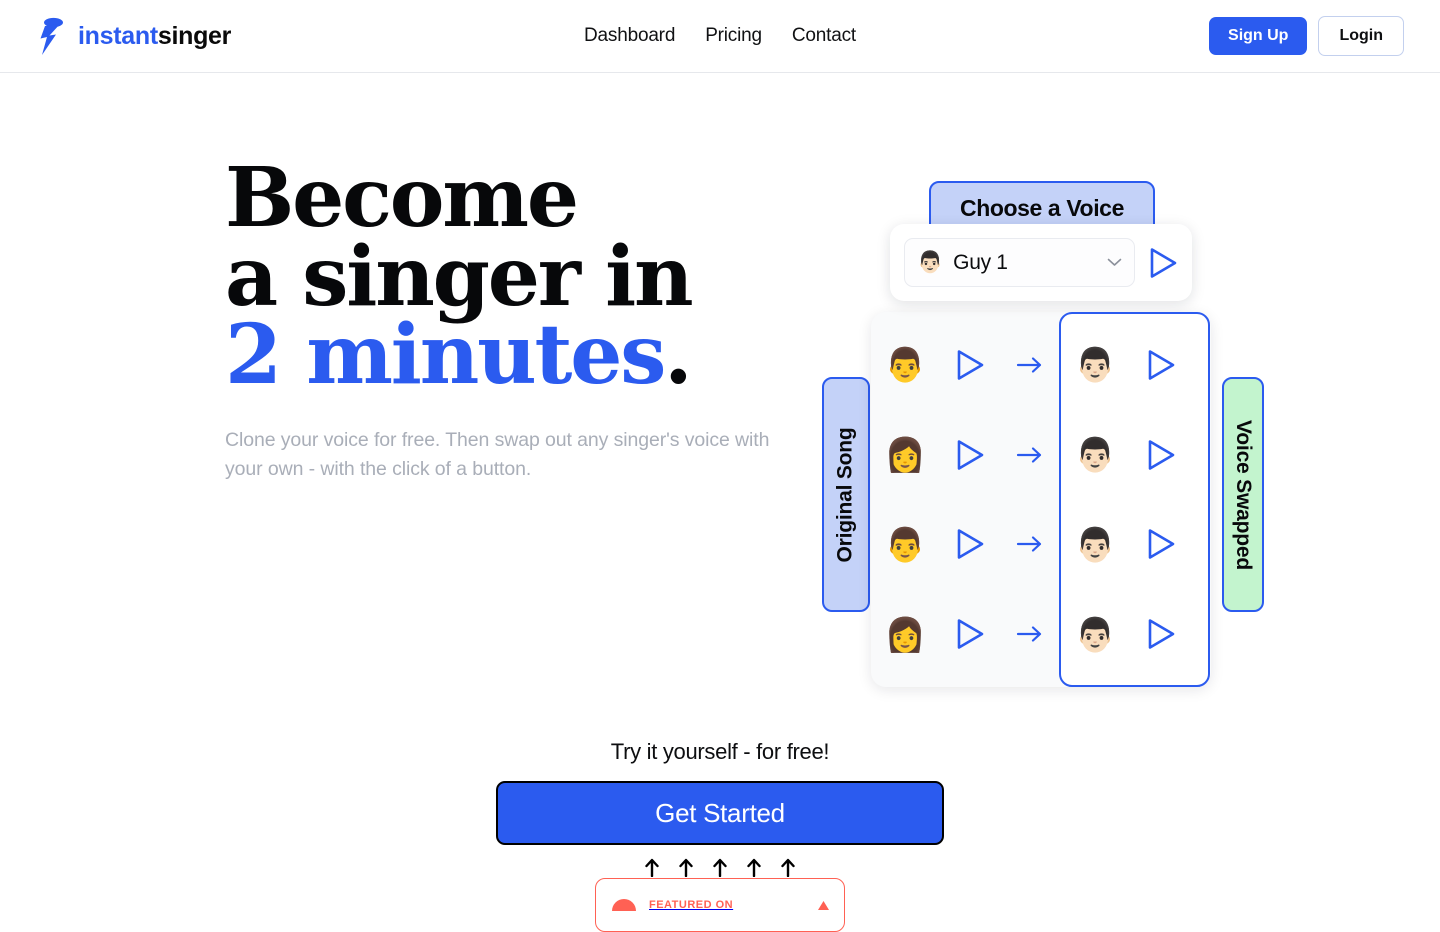 The height and width of the screenshot is (932, 1440). What do you see at coordinates (720, 751) in the screenshot?
I see `cta-label: Try it yourself - for free!` at bounding box center [720, 751].